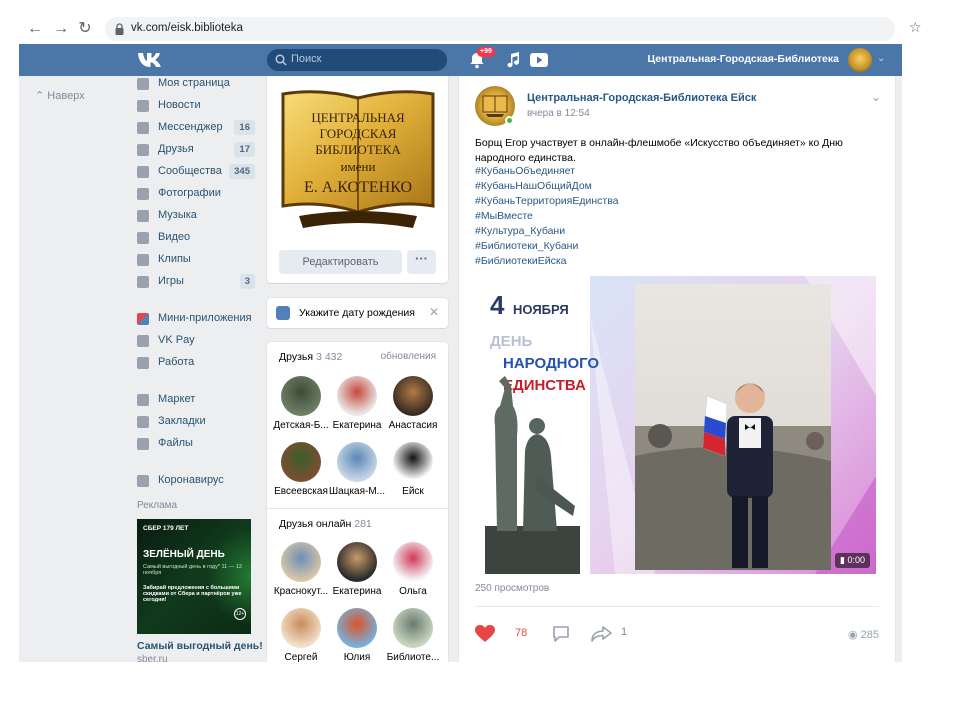 This screenshot has width=960, height=720. What do you see at coordinates (357, 591) in the screenshot?
I see `friend-name: Екатерина` at bounding box center [357, 591].